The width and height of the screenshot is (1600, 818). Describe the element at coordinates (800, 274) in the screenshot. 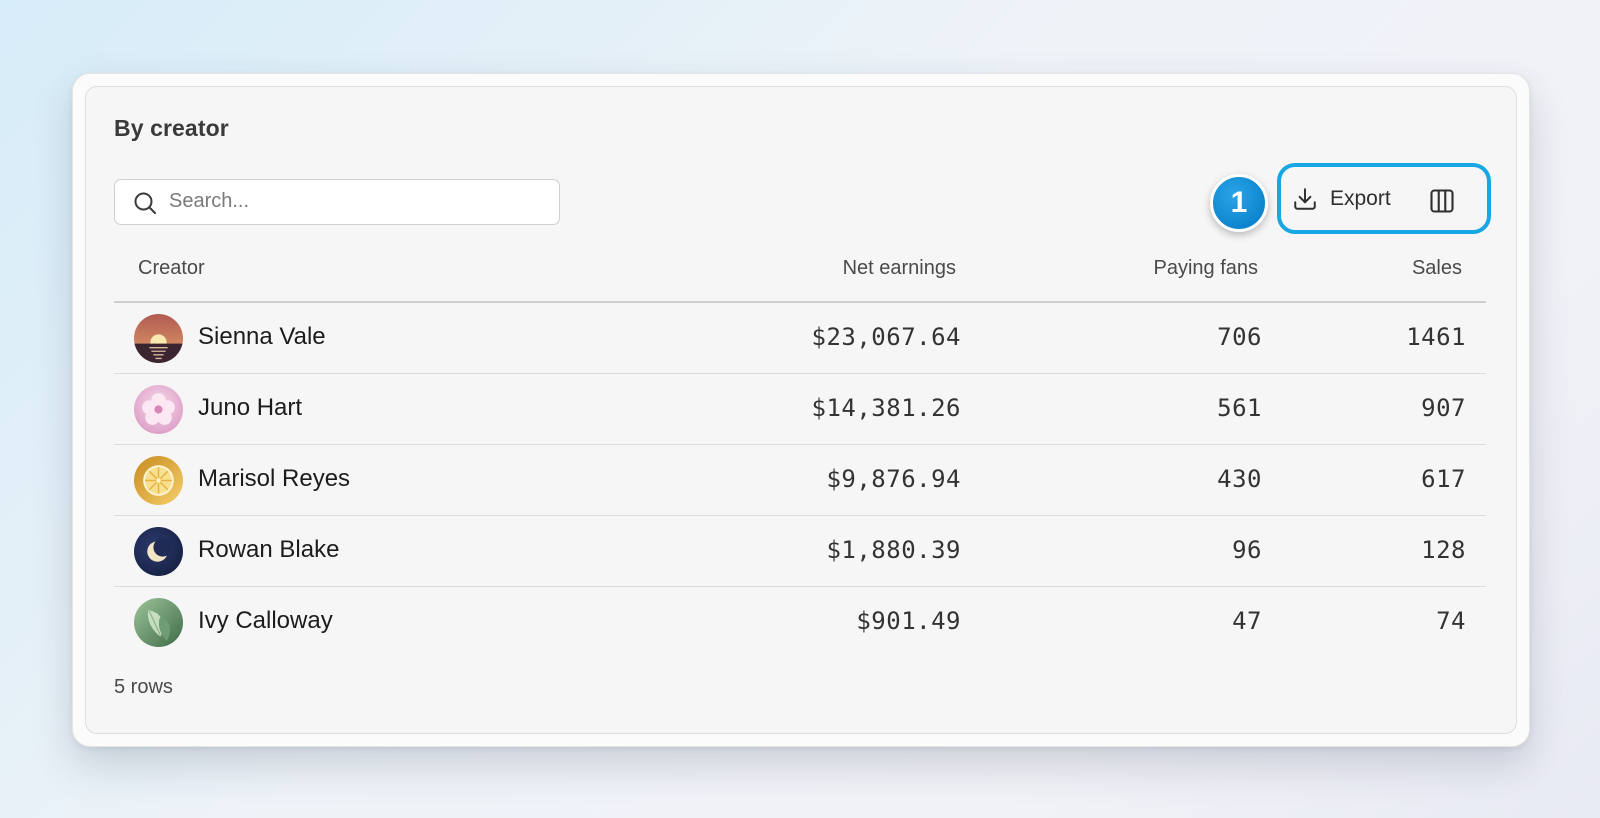

I see `table-header: Creator Net earnings Paying fans Sales` at that location.